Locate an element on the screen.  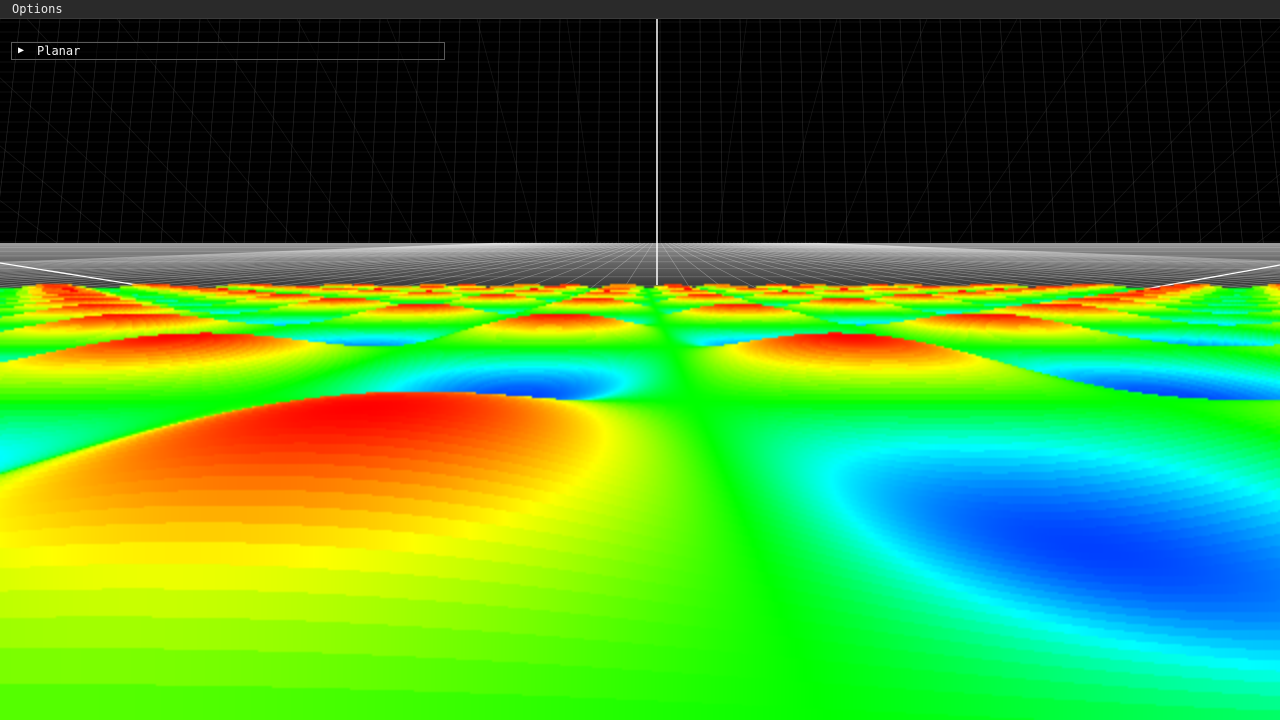
planar-collapsing-header: ▶ Planar is located at coordinates (228, 51).